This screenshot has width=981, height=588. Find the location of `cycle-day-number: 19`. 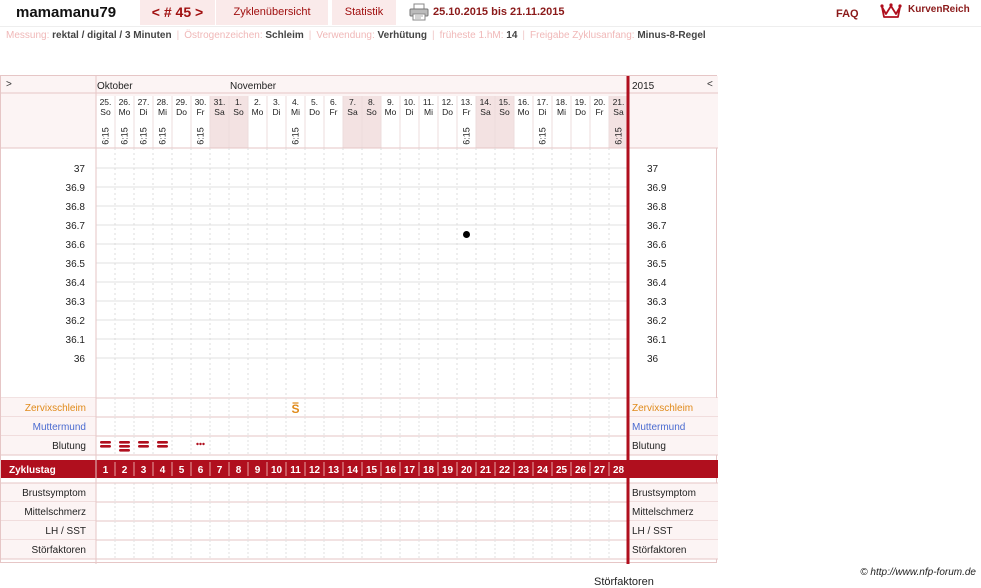

cycle-day-number: 19 is located at coordinates (448, 470).